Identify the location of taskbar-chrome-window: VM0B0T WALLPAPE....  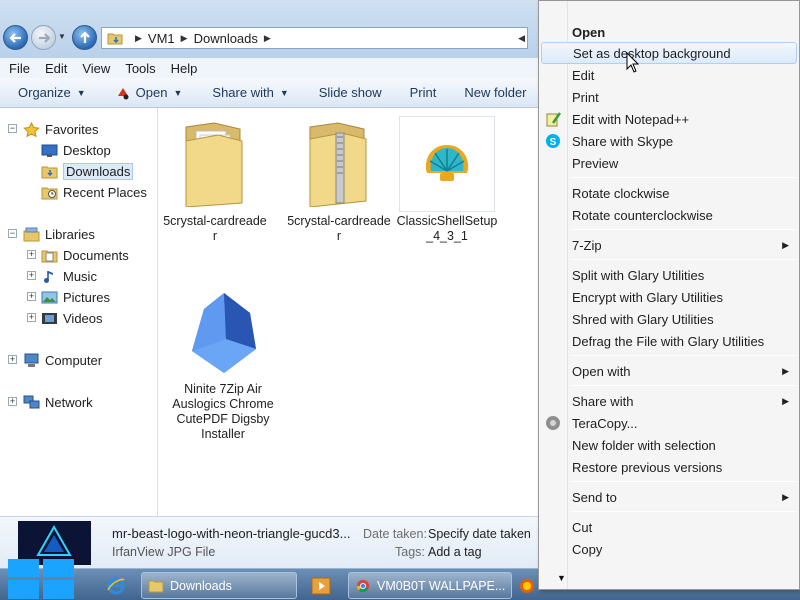
(430, 585).